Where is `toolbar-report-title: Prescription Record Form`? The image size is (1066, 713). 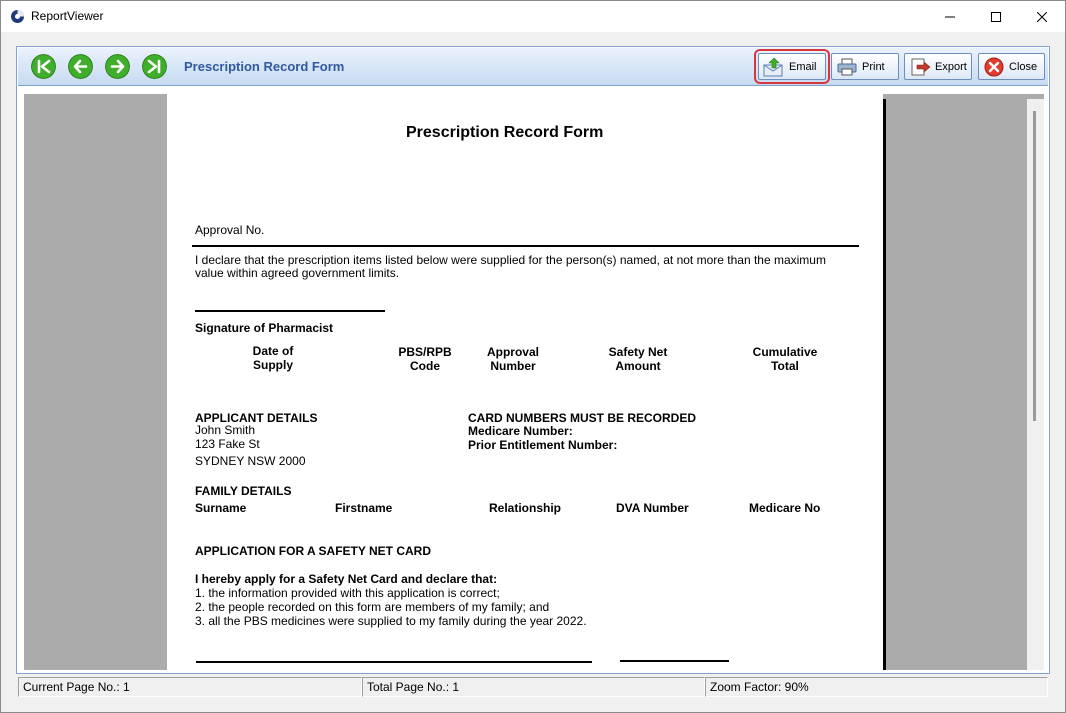 toolbar-report-title: Prescription Record Form is located at coordinates (264, 66).